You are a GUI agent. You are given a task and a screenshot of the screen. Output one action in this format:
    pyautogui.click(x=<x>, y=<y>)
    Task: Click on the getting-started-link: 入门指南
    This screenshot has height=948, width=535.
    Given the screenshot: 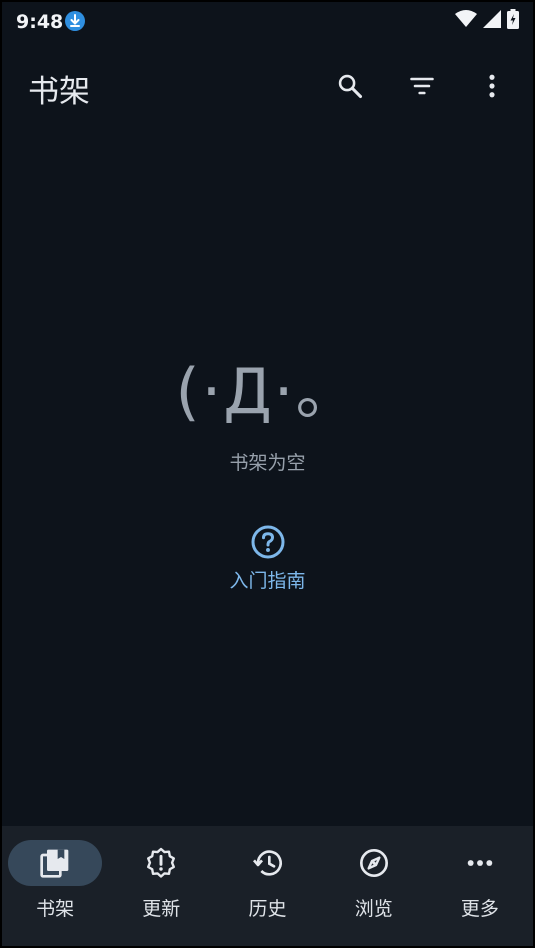 What is the action you would take?
    pyautogui.click(x=267, y=558)
    